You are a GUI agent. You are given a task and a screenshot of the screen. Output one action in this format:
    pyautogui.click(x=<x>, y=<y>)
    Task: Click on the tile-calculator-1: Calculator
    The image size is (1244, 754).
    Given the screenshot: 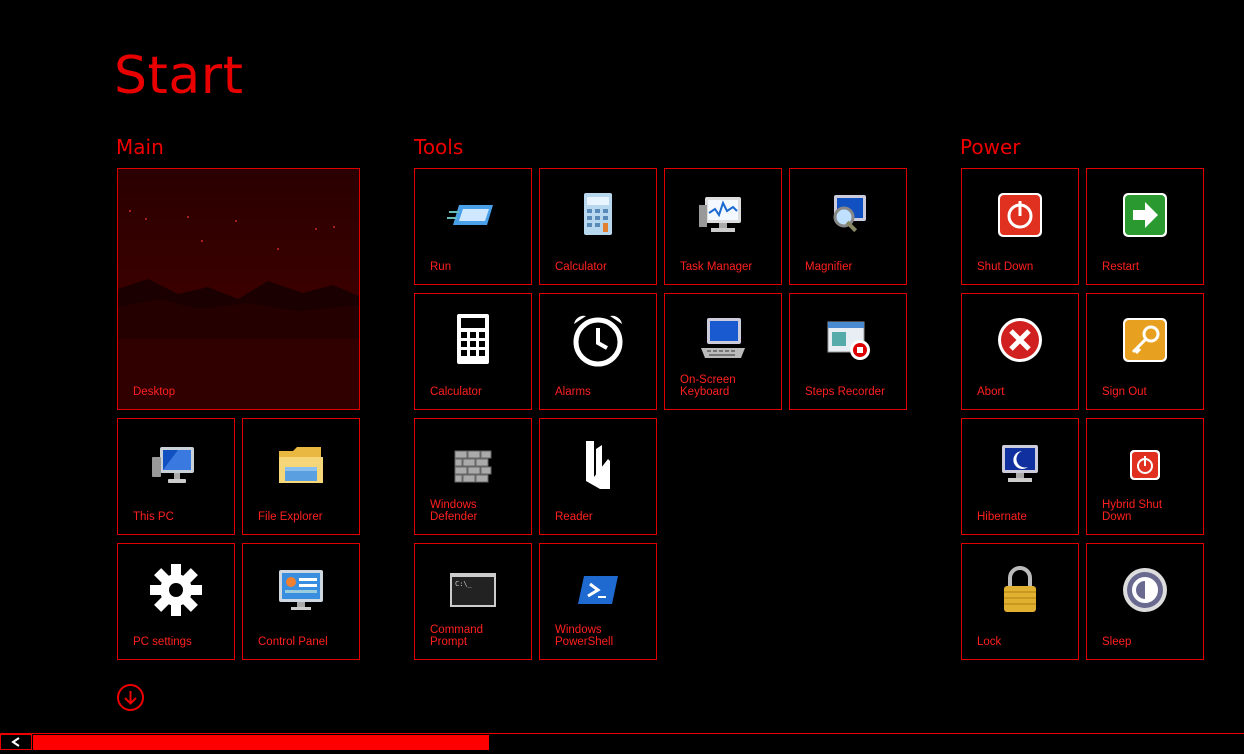 What is the action you would take?
    pyautogui.click(x=598, y=226)
    